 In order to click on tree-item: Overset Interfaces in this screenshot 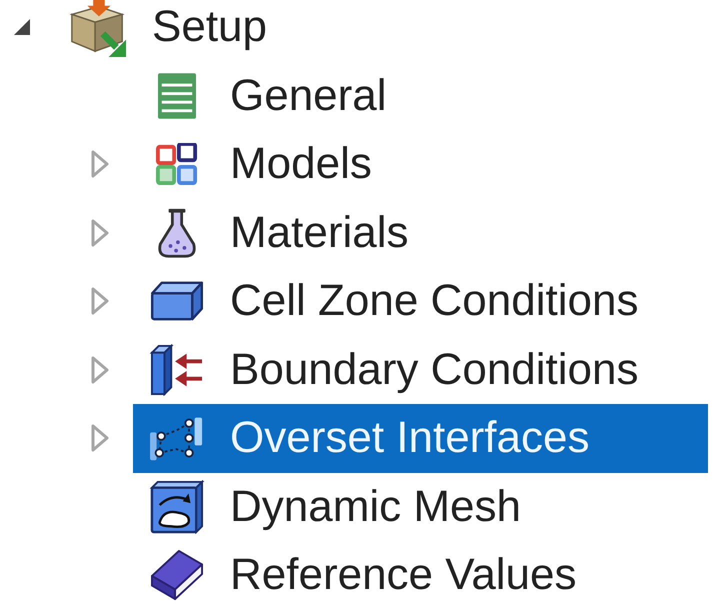, I will do `click(420, 438)`.